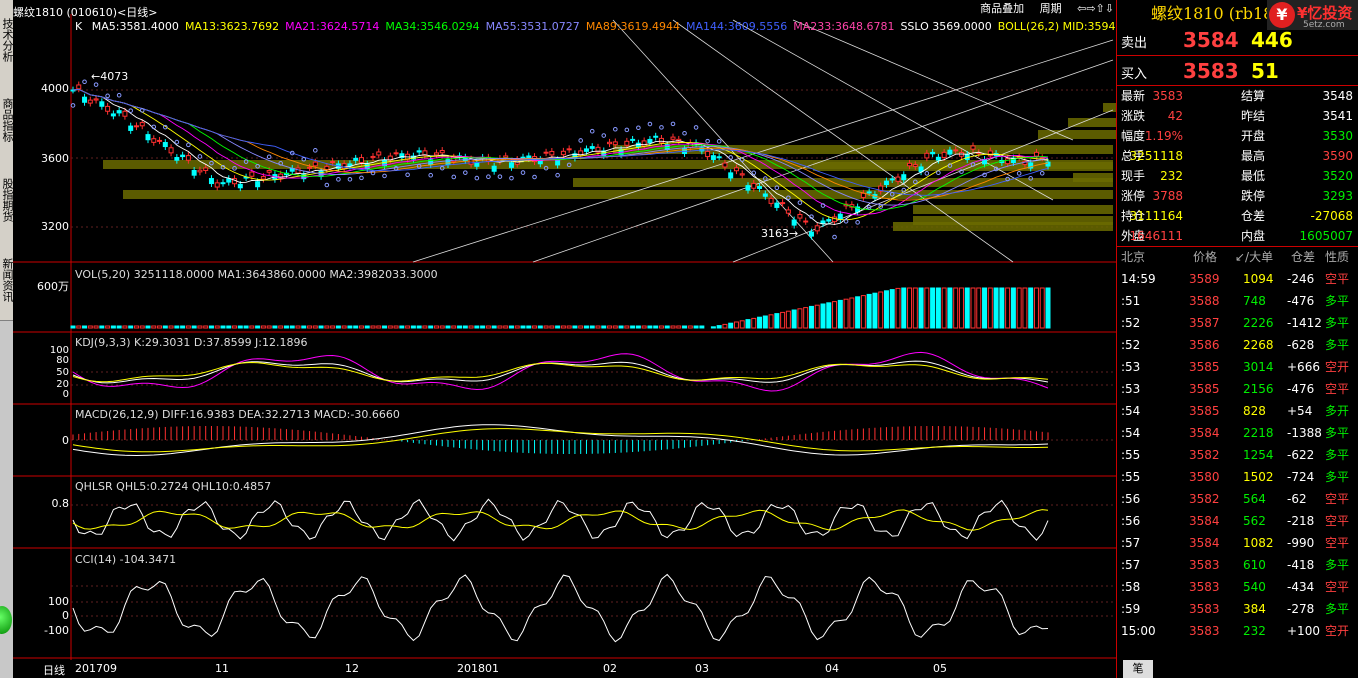  I want to click on stat-row: 最新 3583, so click(1152, 96).